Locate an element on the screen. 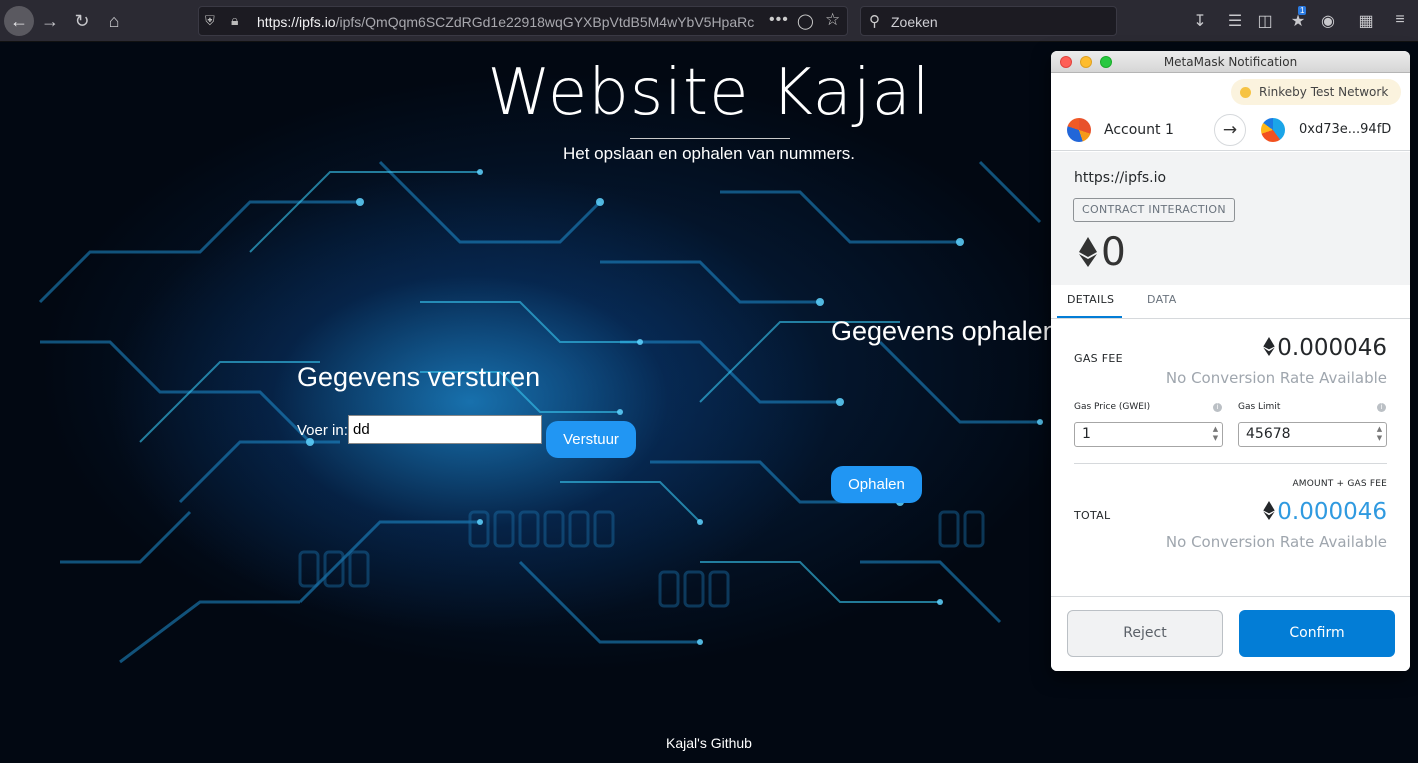 The image size is (1418, 763). window-titlebar: MetaMask Notification is located at coordinates (1230, 62).